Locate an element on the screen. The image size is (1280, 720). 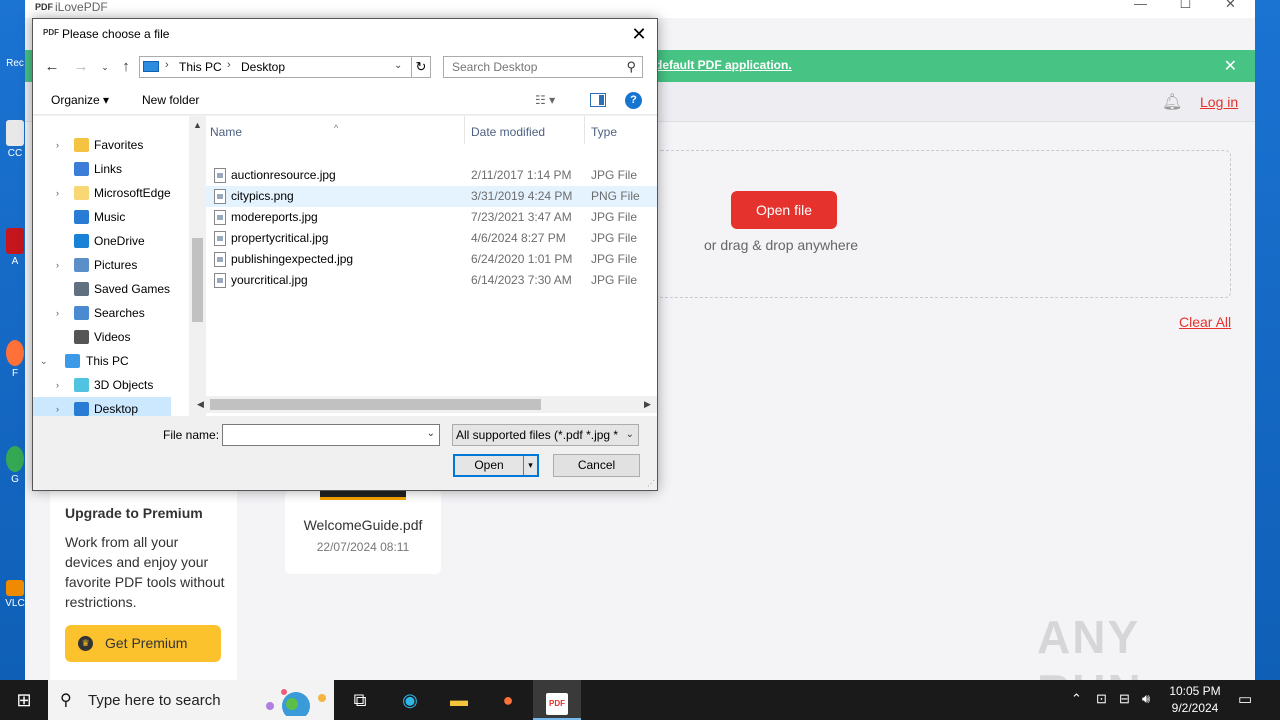
ilovepdf-taskbar-icon: PDF is located at coordinates (557, 700).